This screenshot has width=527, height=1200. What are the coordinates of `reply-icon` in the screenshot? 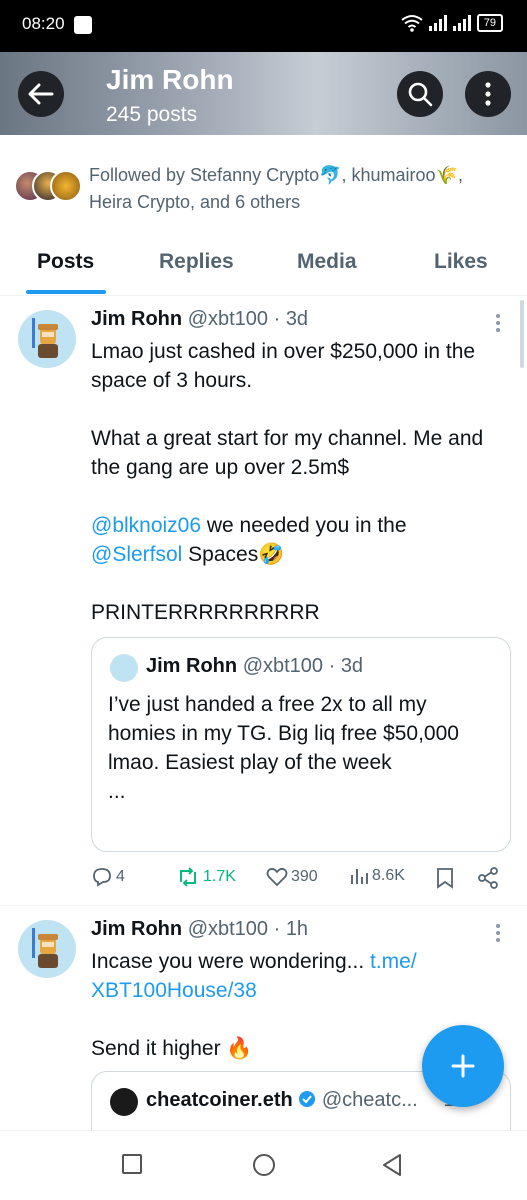 It's located at (102, 877).